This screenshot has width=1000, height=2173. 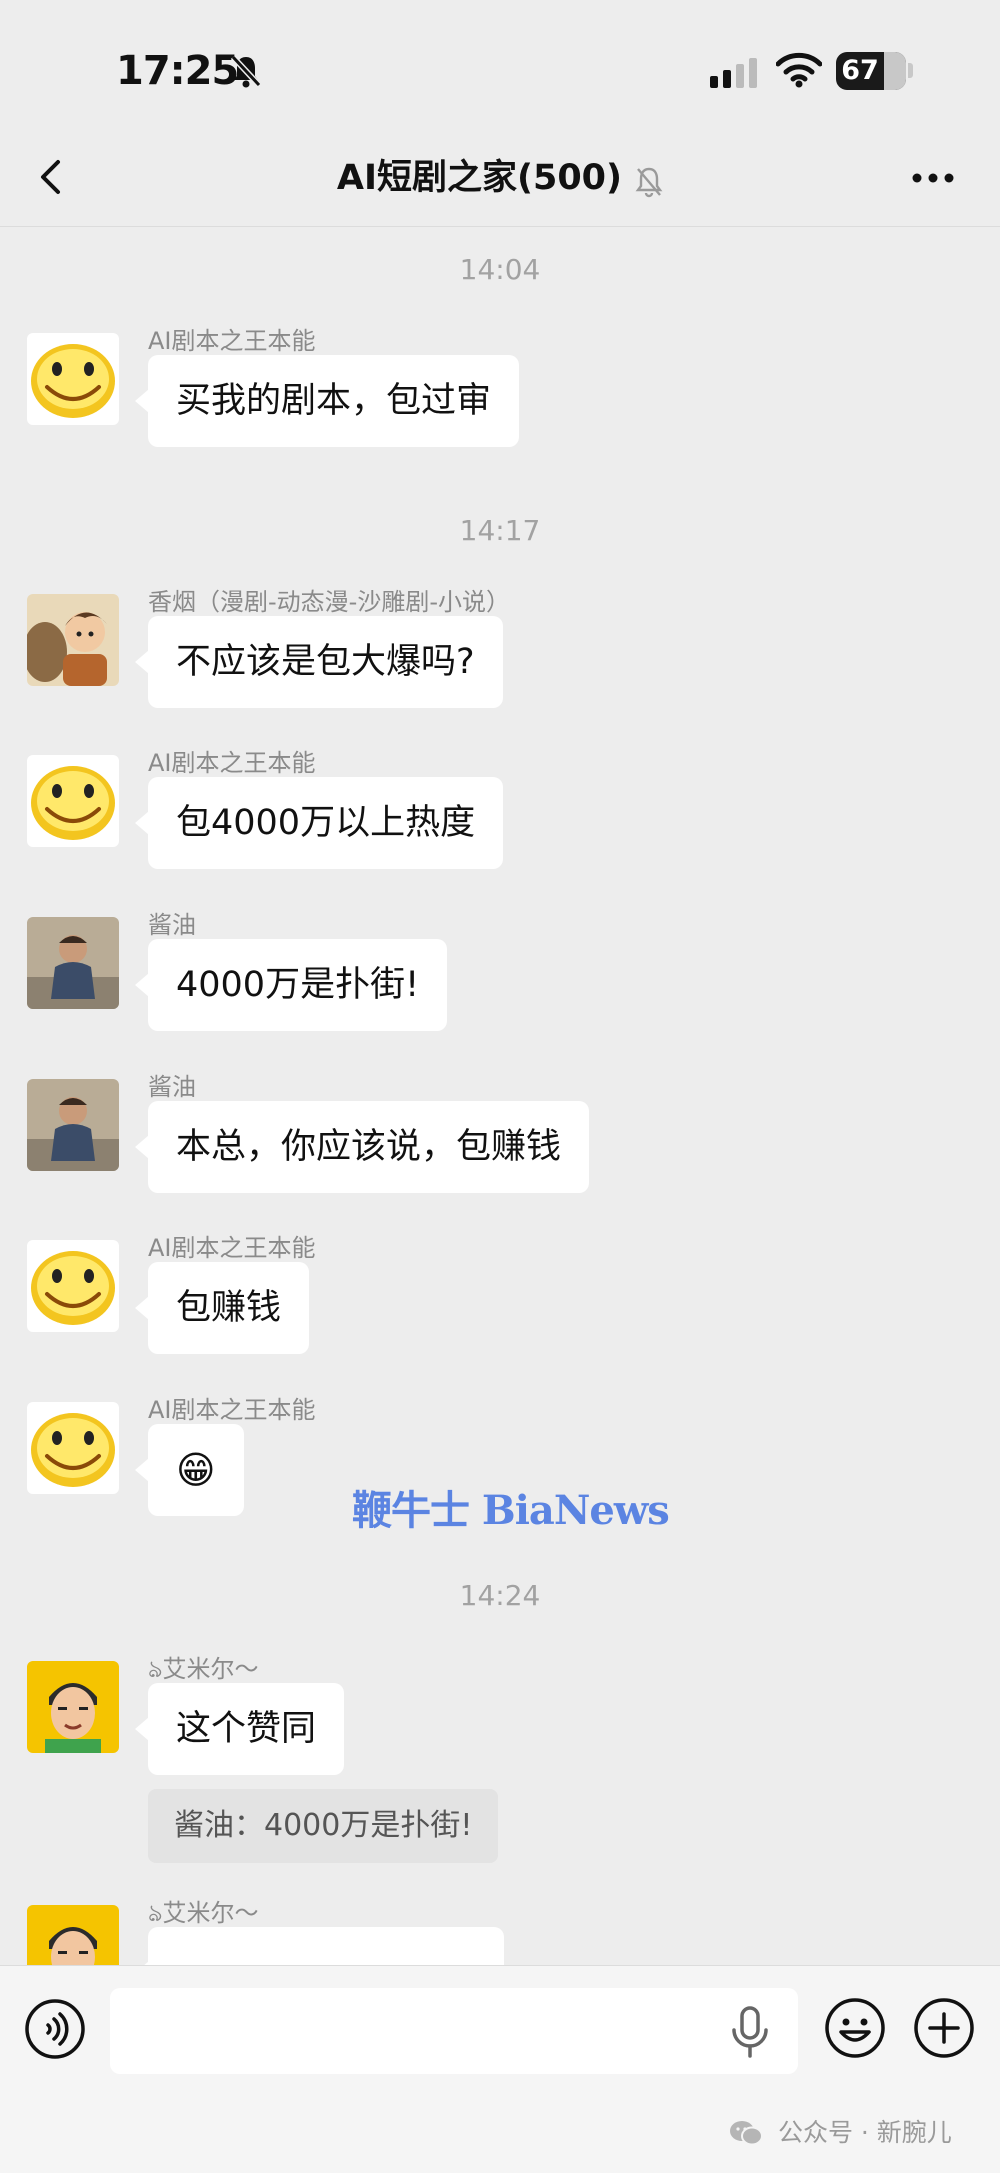 I want to click on battery-percent: 67, so click(x=860, y=70).